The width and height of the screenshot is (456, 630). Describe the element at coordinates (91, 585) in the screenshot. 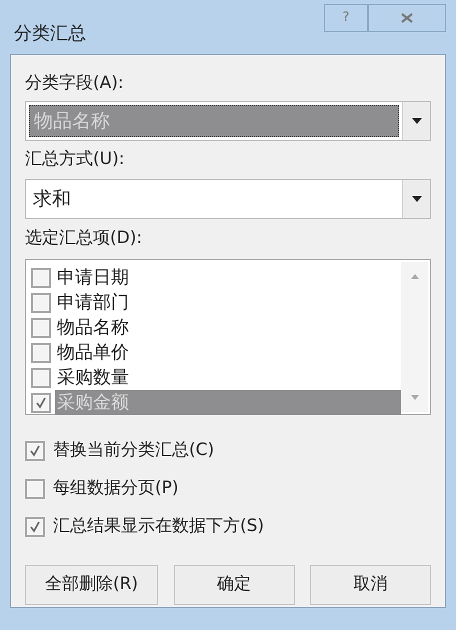

I see `dialog-button: 全部删除(R)` at that location.